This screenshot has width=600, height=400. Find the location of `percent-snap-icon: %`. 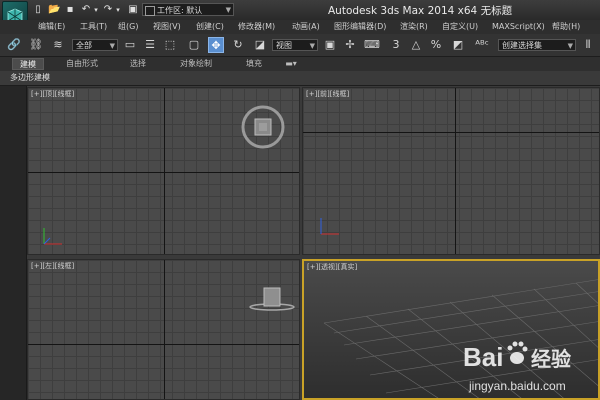

percent-snap-icon: % is located at coordinates (436, 45).